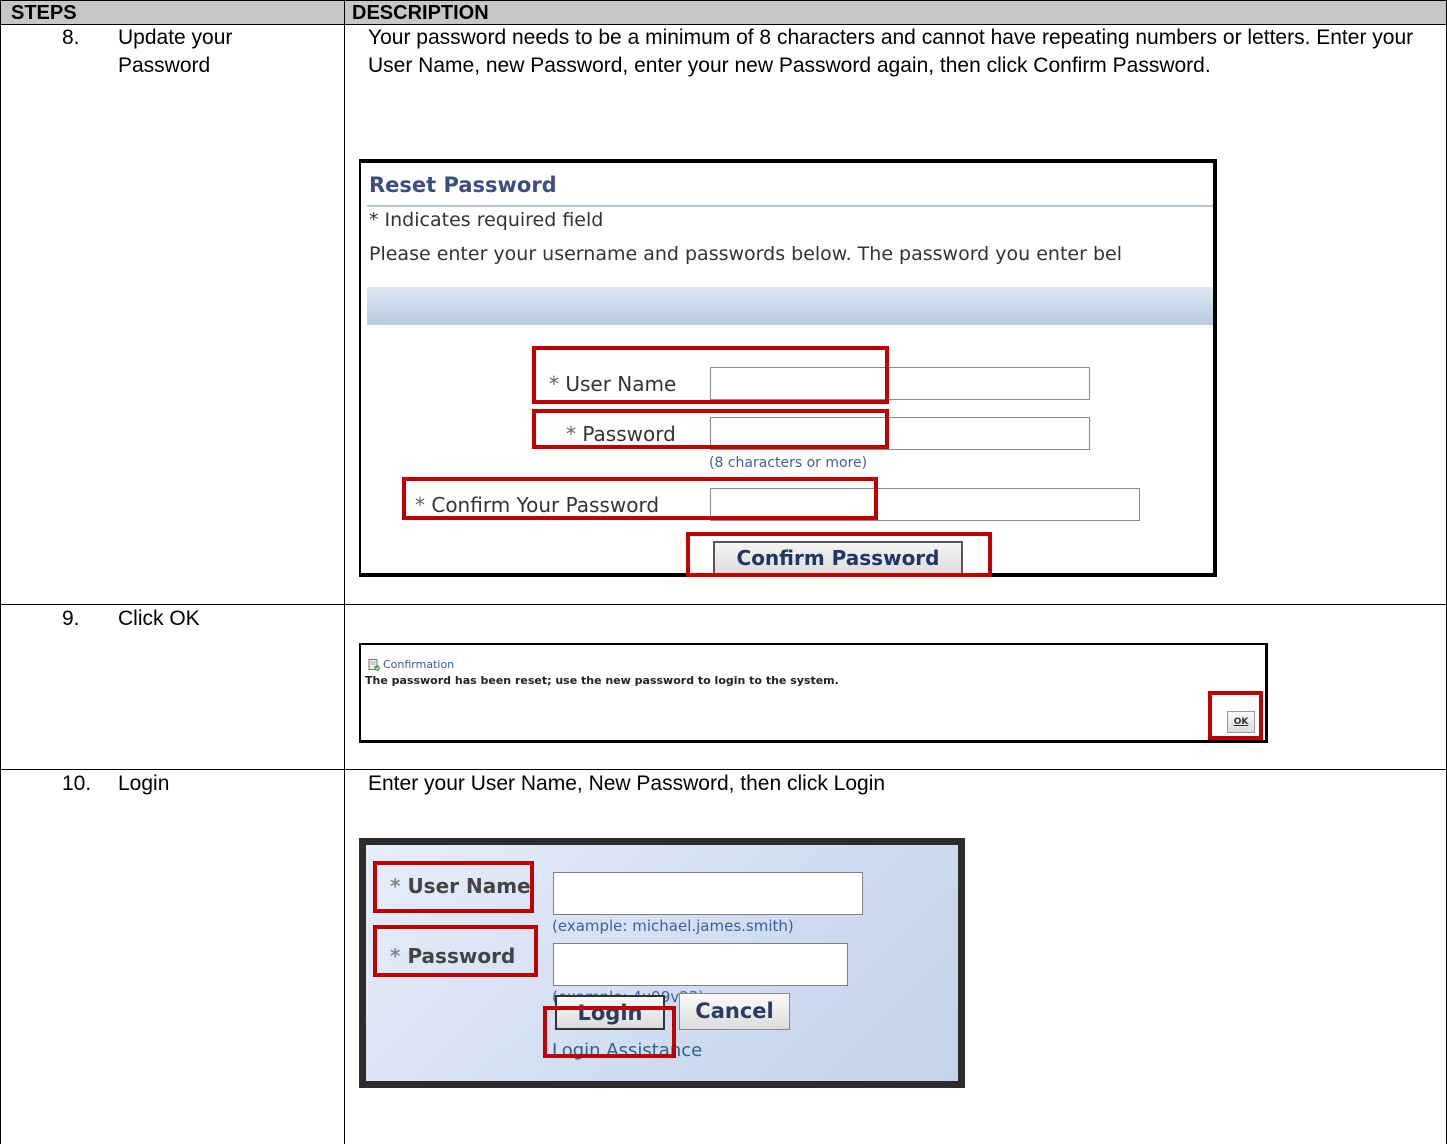 Image resolution: width=1447 pixels, height=1144 pixels. I want to click on reset-password-title: Reset Password, so click(463, 185).